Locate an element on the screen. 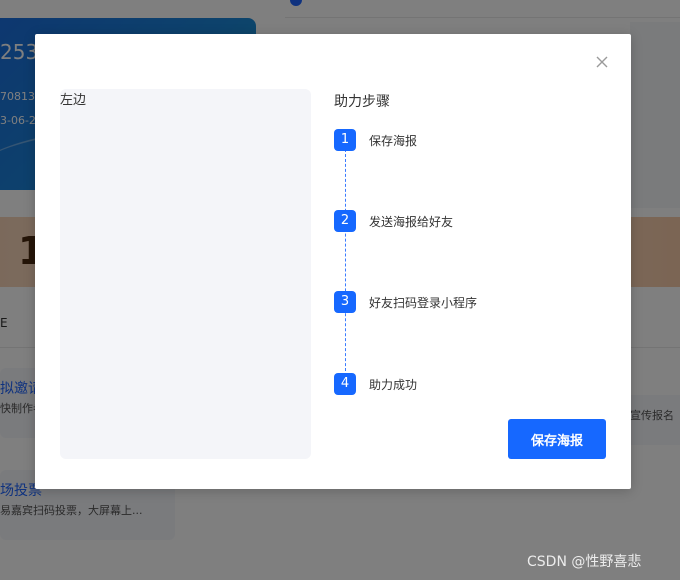 This screenshot has height=580, width=680. step-label: 助力成功 is located at coordinates (393, 385).